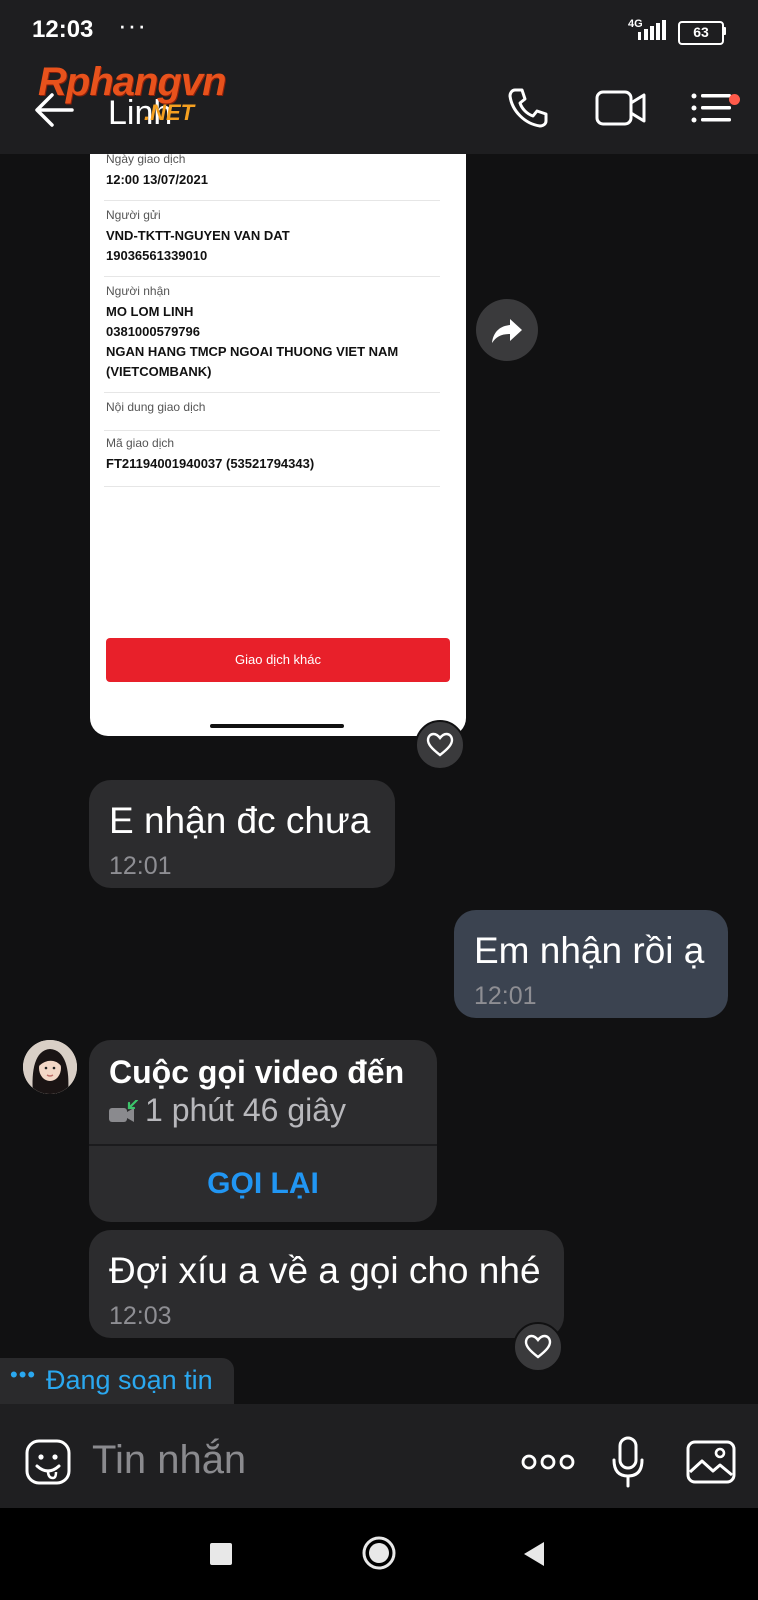 This screenshot has height=1600, width=758. What do you see at coordinates (221, 1554) in the screenshot?
I see `recent-apps-button` at bounding box center [221, 1554].